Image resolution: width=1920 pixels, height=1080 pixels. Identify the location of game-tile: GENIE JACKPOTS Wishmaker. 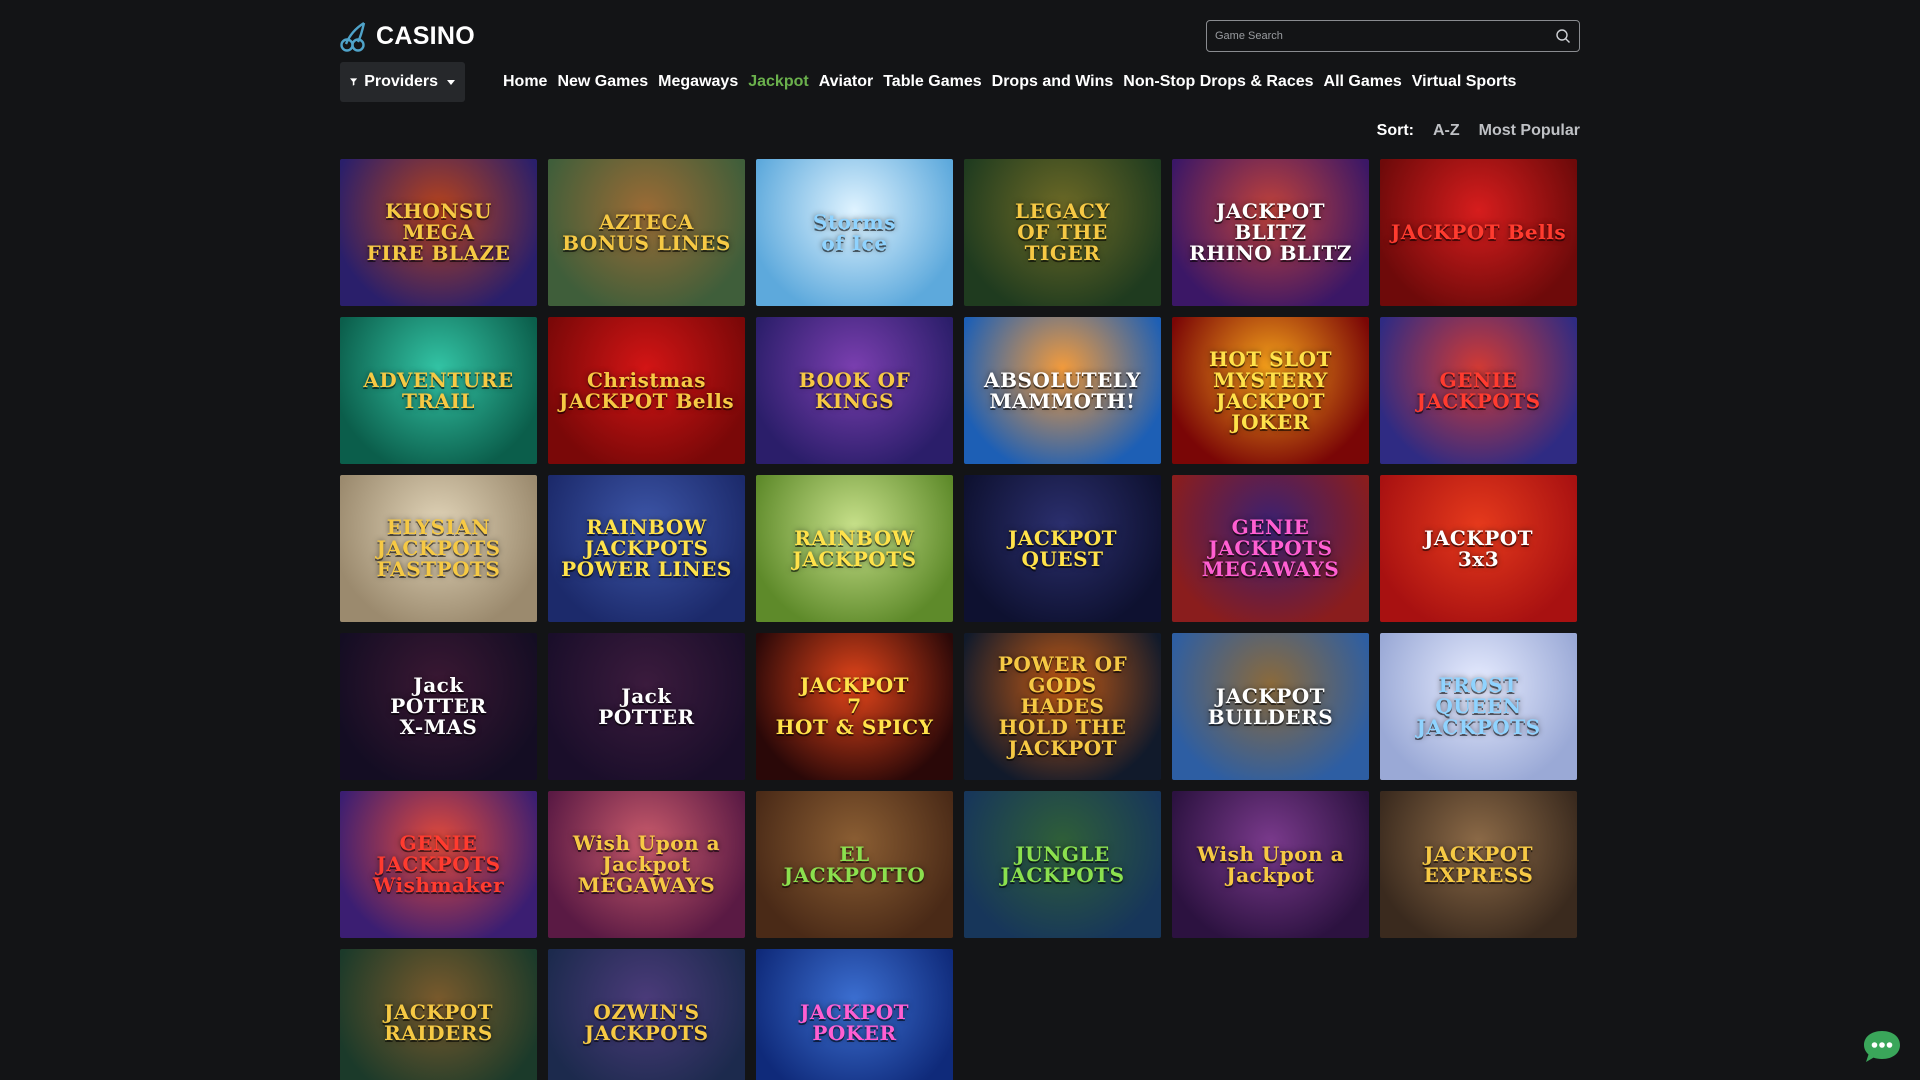
(438, 864).